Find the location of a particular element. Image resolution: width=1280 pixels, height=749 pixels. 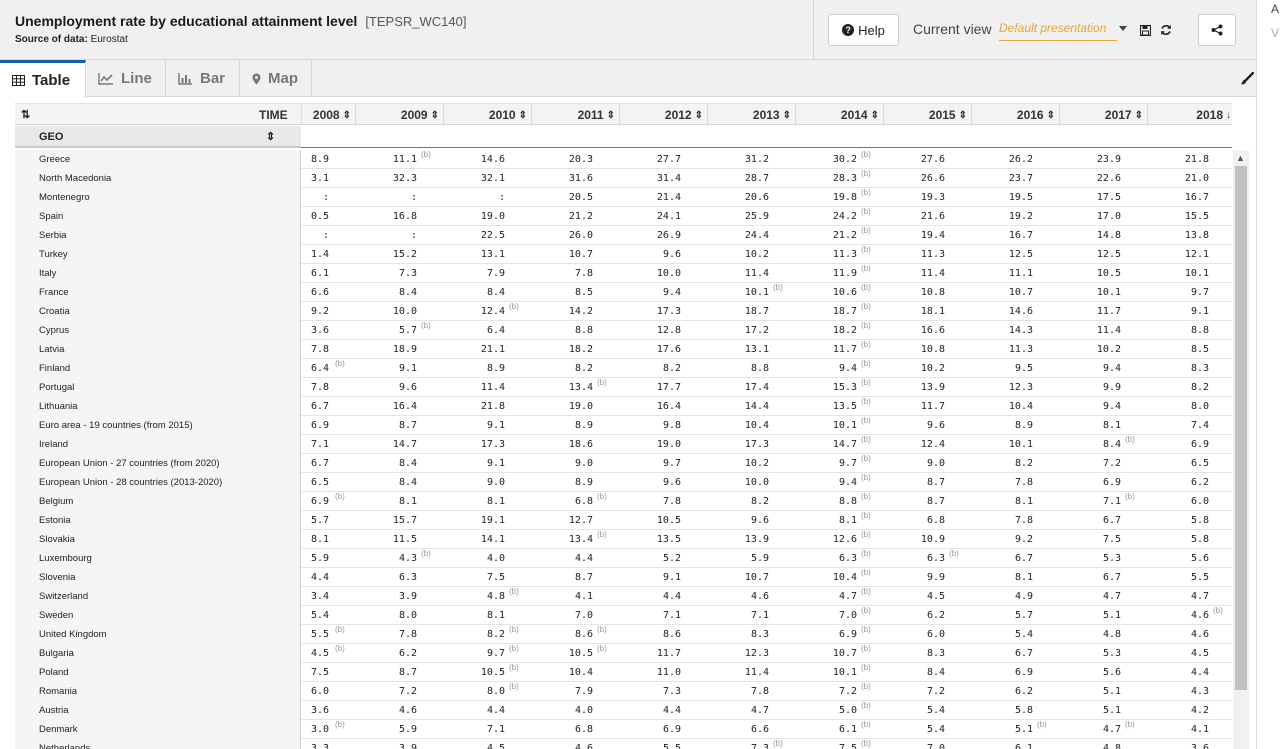

cell-value: 8.7 is located at coordinates (407, 672).